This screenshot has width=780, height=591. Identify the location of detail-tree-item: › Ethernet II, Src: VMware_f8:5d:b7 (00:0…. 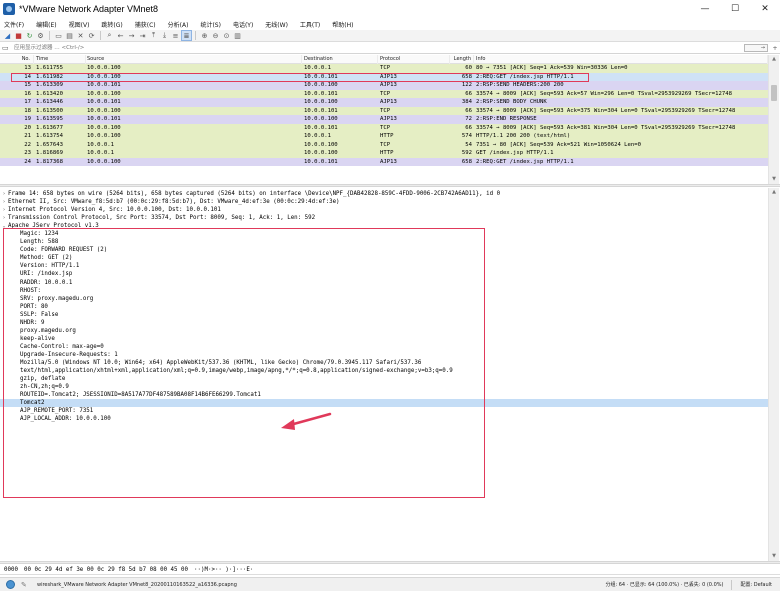
(384, 202).